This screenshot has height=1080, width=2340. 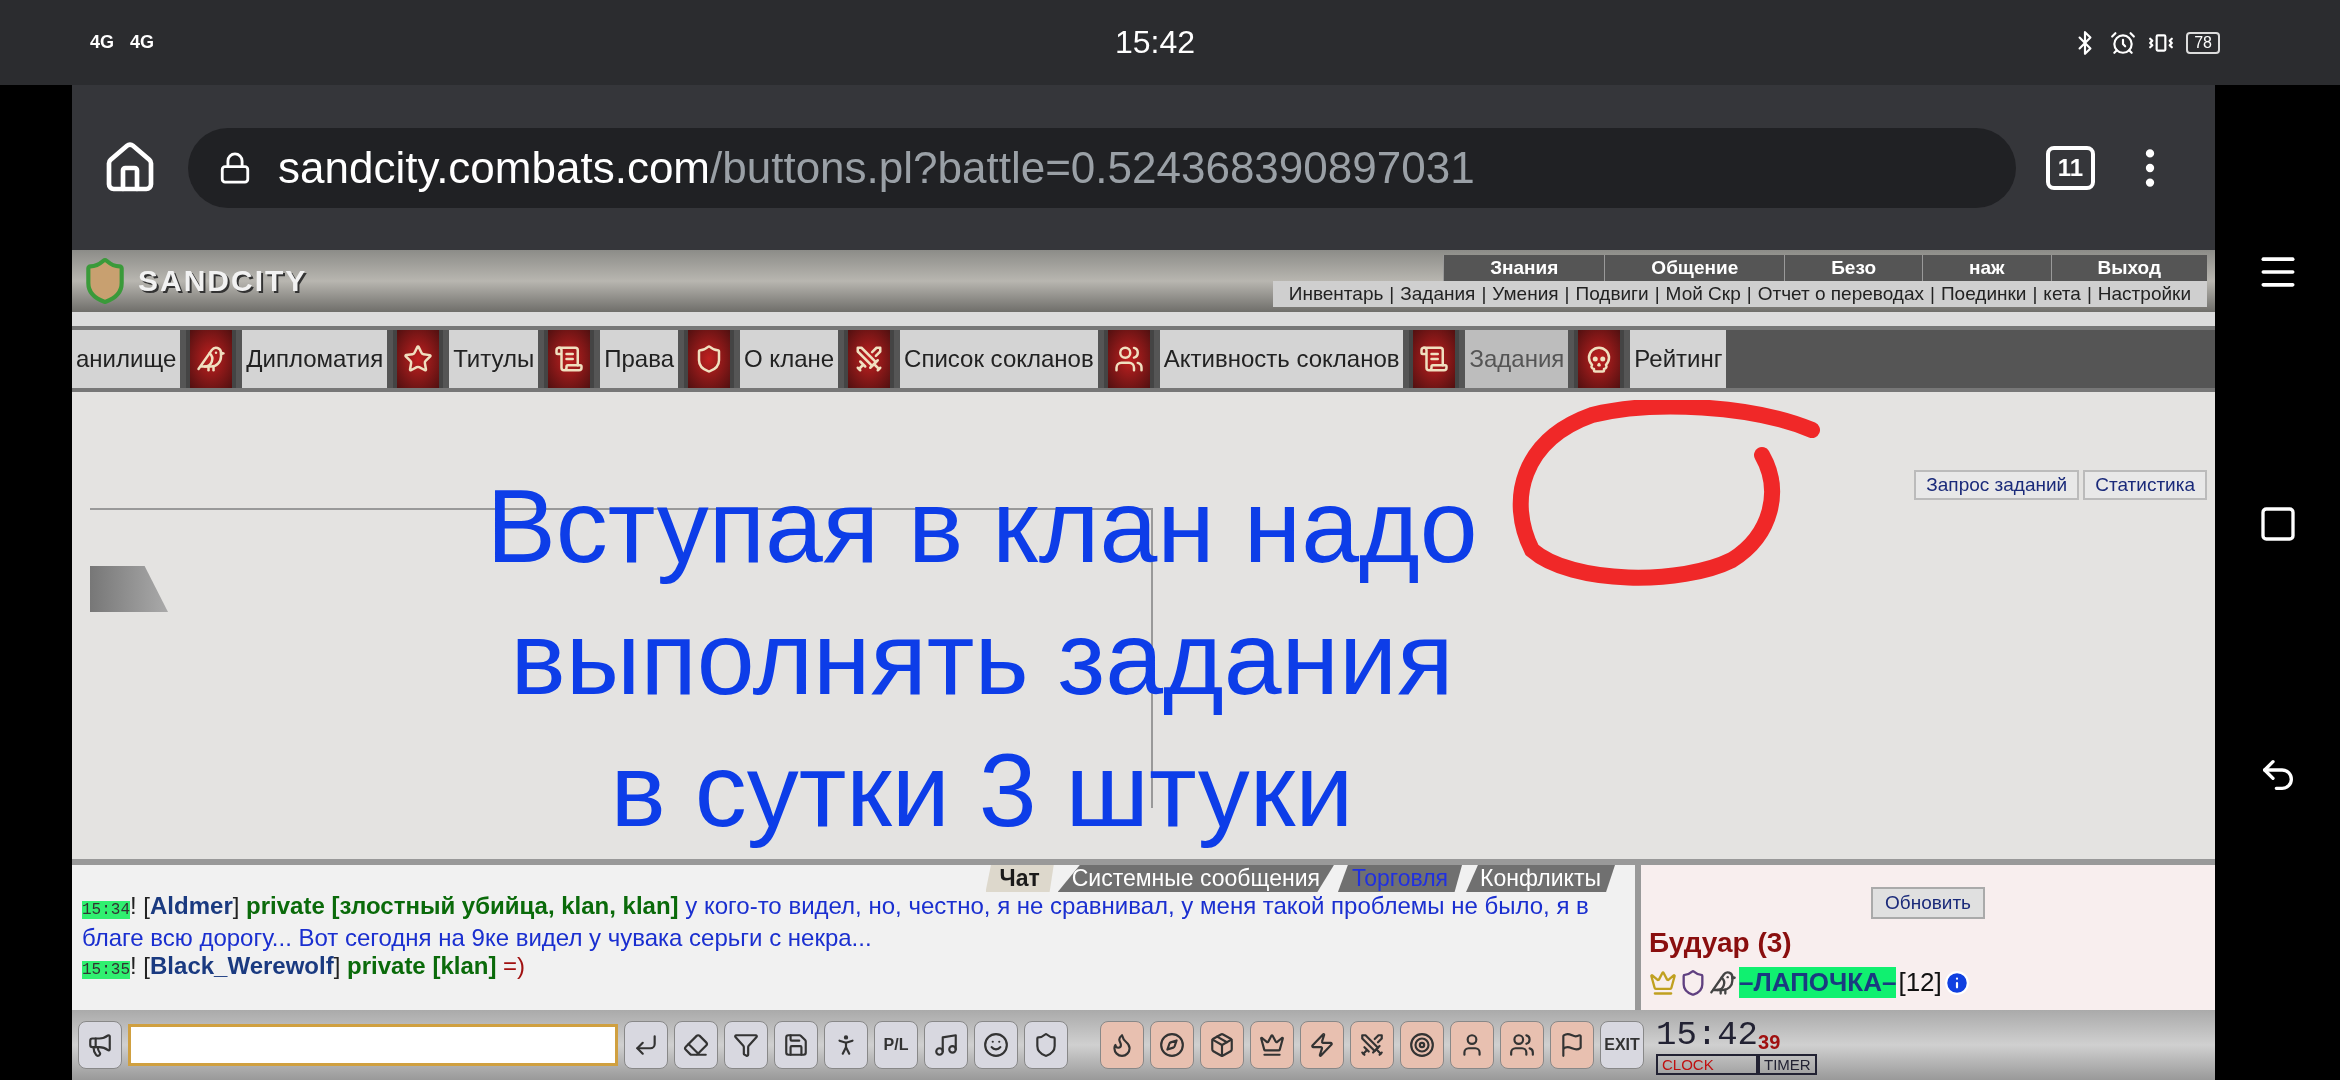 I want to click on enter-icon, so click(x=646, y=1045).